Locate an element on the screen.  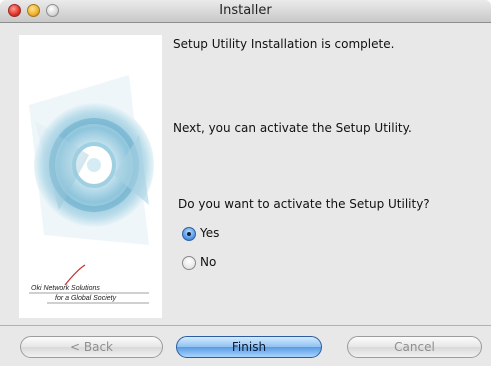
radio-button-yes is located at coordinates (189, 234).